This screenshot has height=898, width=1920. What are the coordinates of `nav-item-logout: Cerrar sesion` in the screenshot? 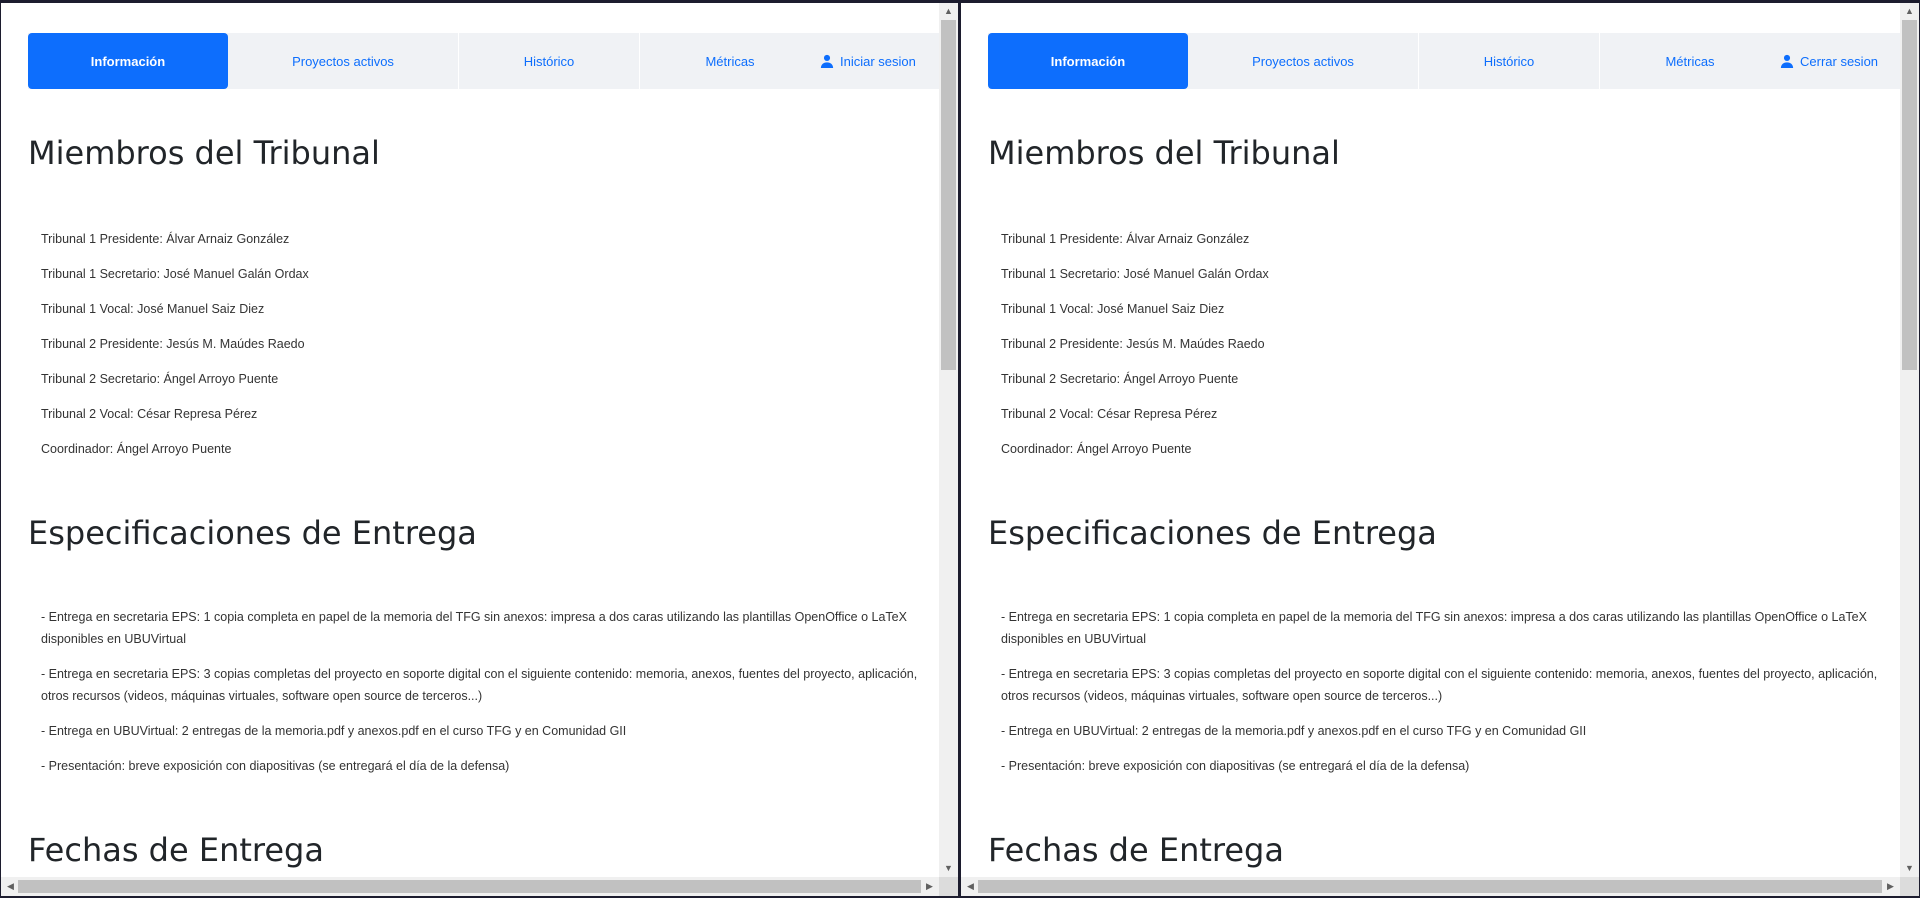 It's located at (1840, 61).